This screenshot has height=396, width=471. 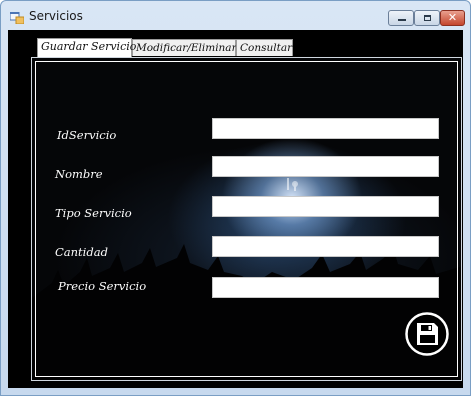 I want to click on tipo-servicio-input, so click(x=325, y=206).